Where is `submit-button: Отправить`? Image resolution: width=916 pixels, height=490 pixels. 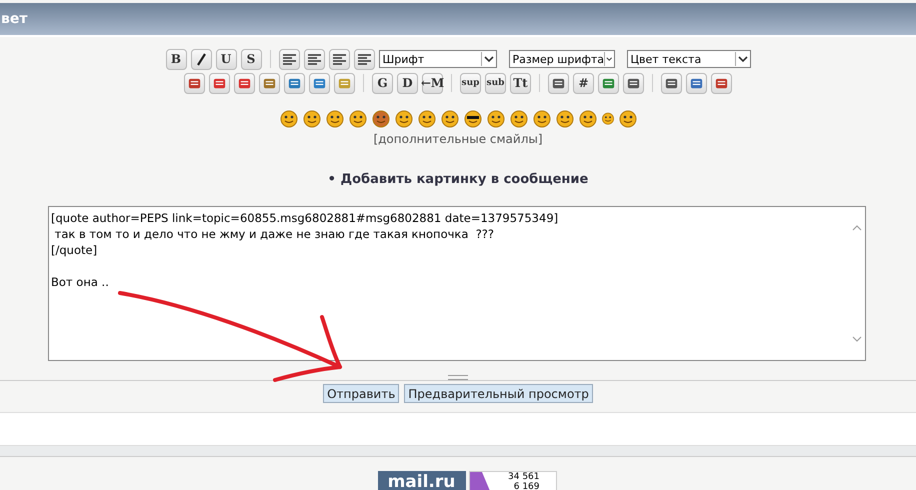 submit-button: Отправить is located at coordinates (361, 393).